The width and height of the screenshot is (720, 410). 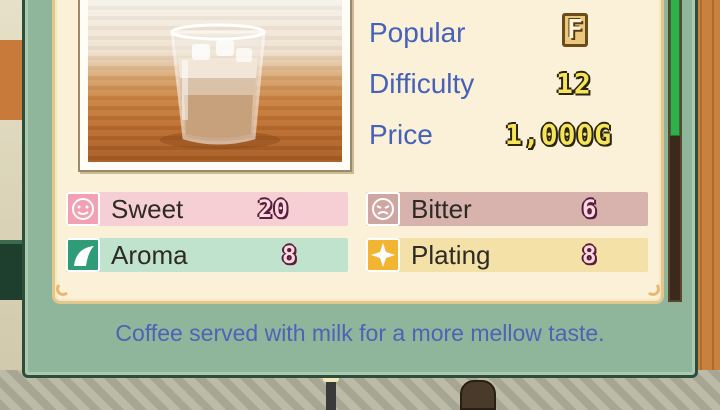 I want to click on card-corner-ornament-right, so click(x=653, y=289).